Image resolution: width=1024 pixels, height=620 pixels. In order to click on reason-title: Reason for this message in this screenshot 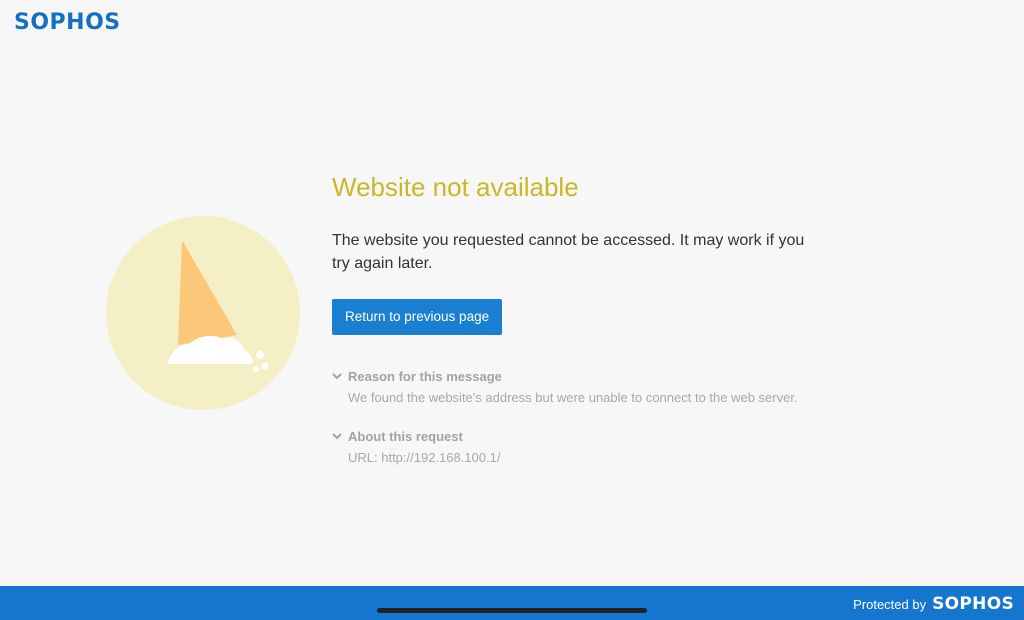, I will do `click(425, 376)`.